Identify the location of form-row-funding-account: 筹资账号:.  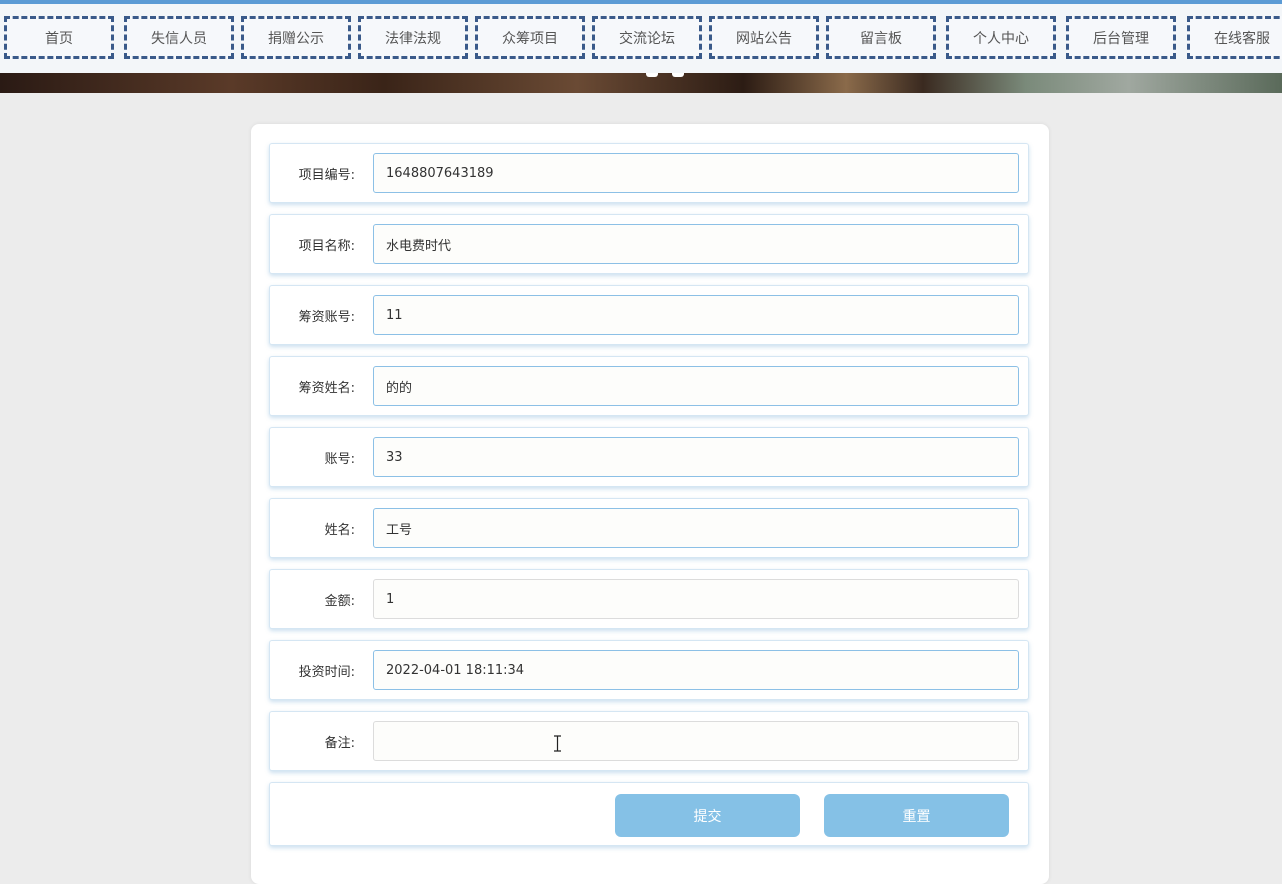
(649, 315).